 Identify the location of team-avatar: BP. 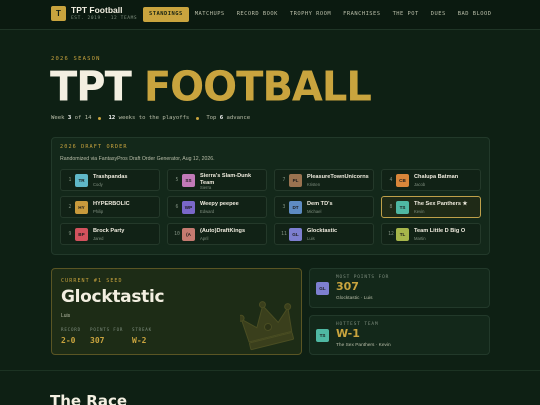
(81, 234).